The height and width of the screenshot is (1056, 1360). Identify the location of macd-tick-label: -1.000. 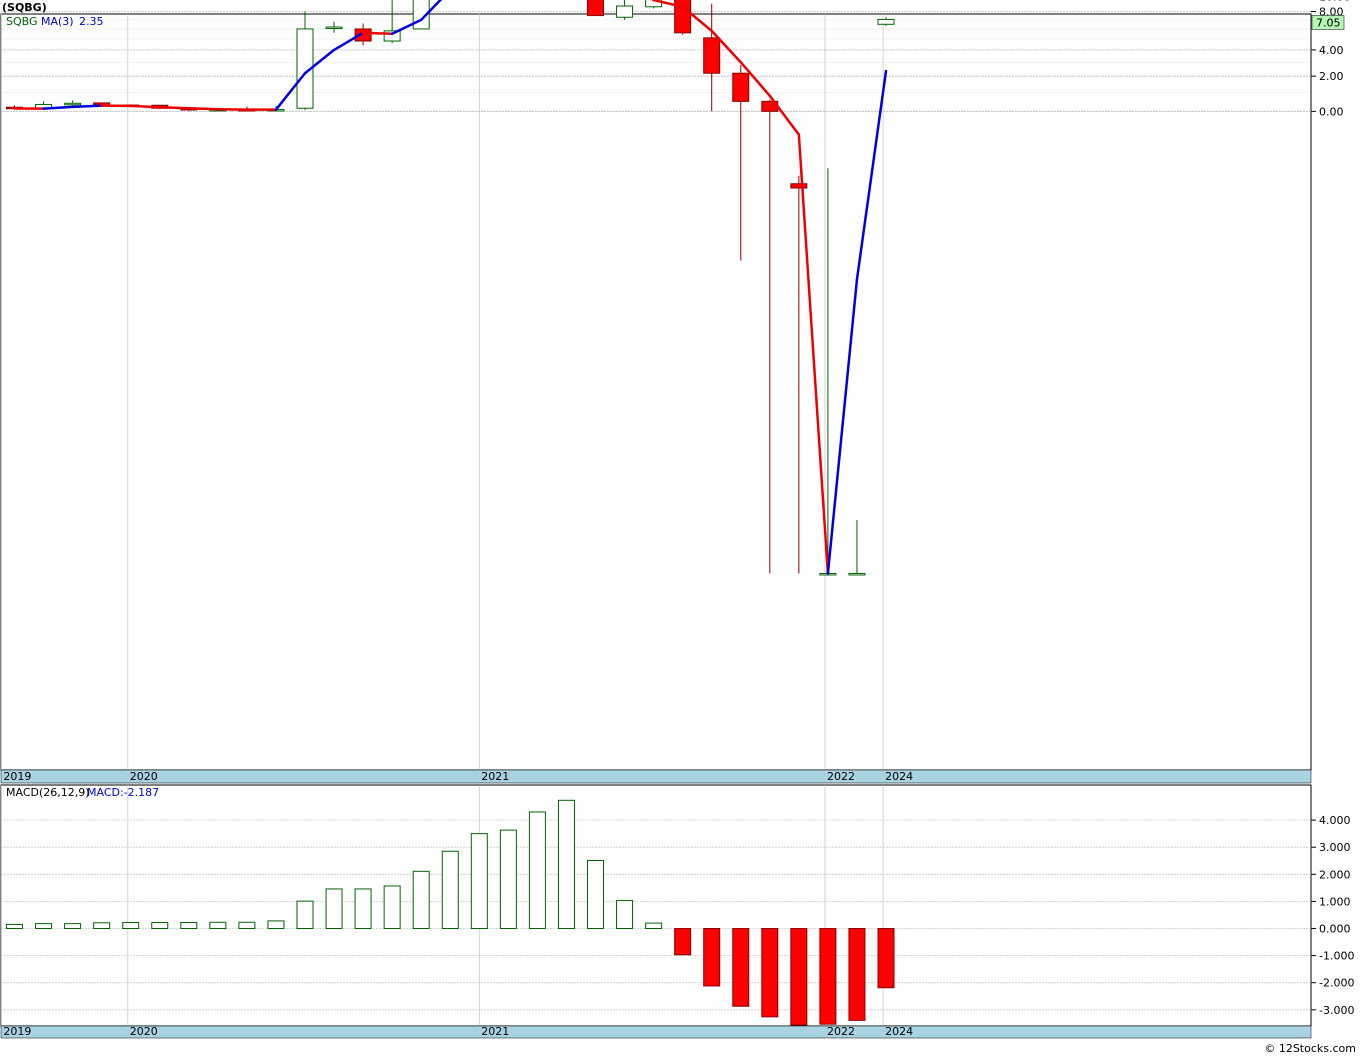
(1336, 956).